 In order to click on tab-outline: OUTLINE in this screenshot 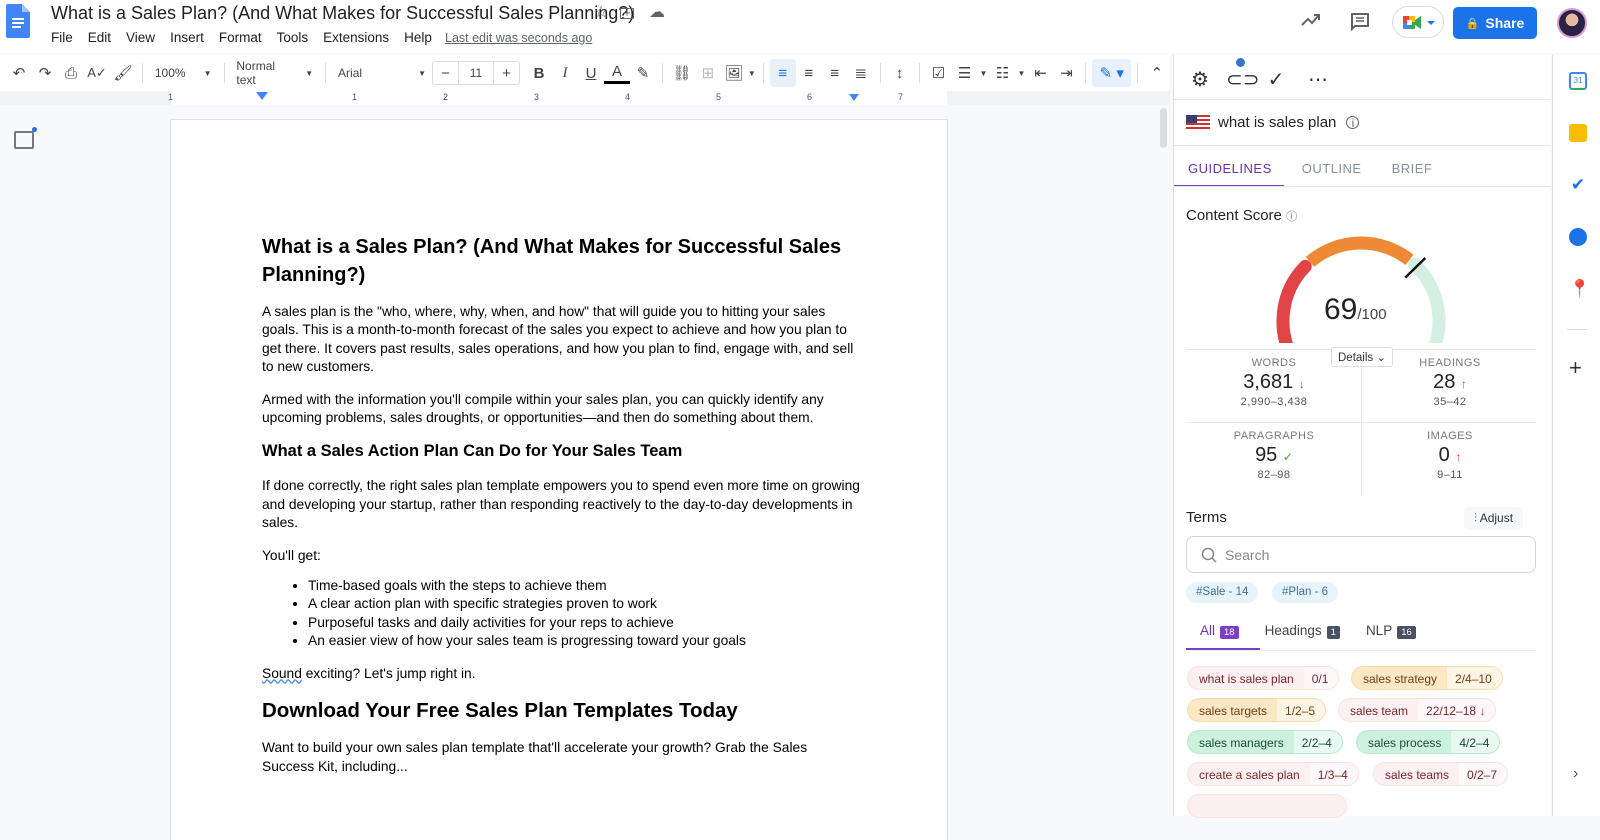, I will do `click(1332, 168)`.